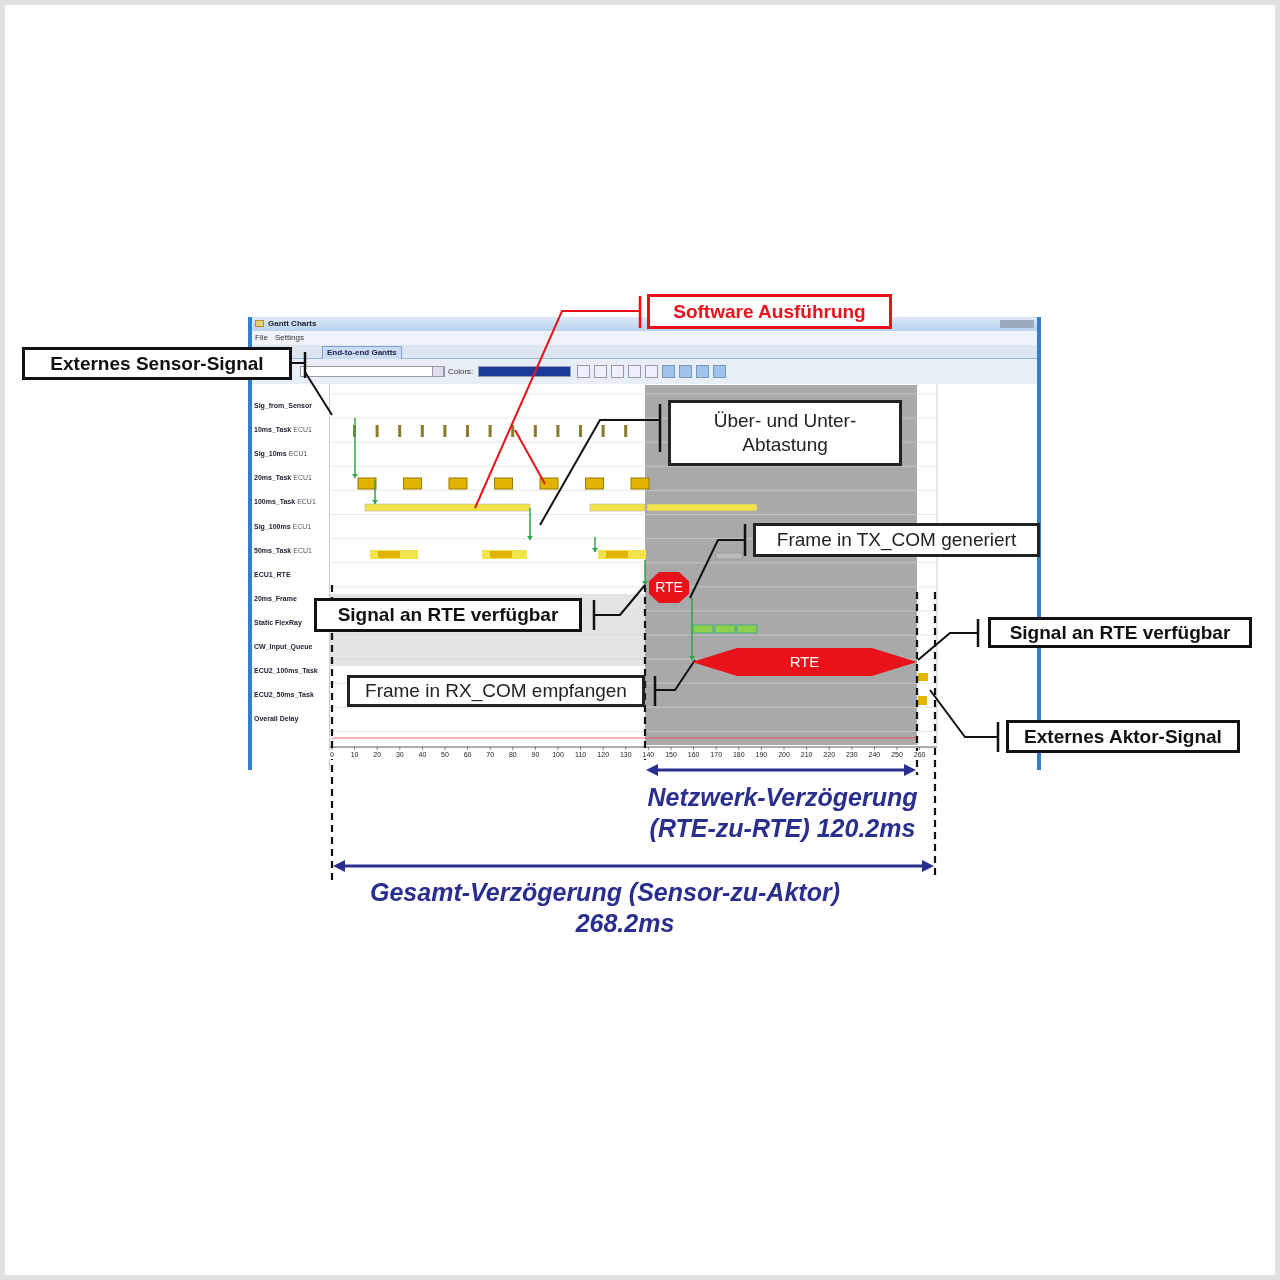 This screenshot has height=1280, width=1280. I want to click on delay-annotation: 268.2ms, so click(625, 923).